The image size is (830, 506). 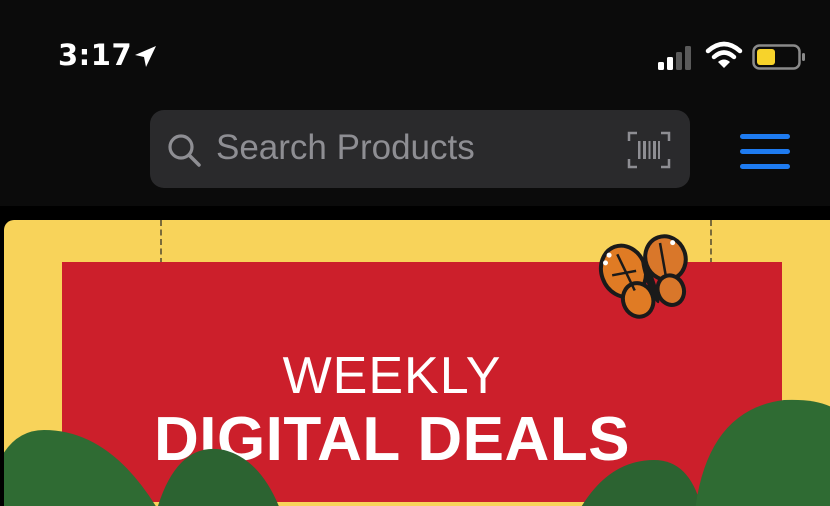 What do you see at coordinates (724, 54) in the screenshot?
I see `wifi-icon` at bounding box center [724, 54].